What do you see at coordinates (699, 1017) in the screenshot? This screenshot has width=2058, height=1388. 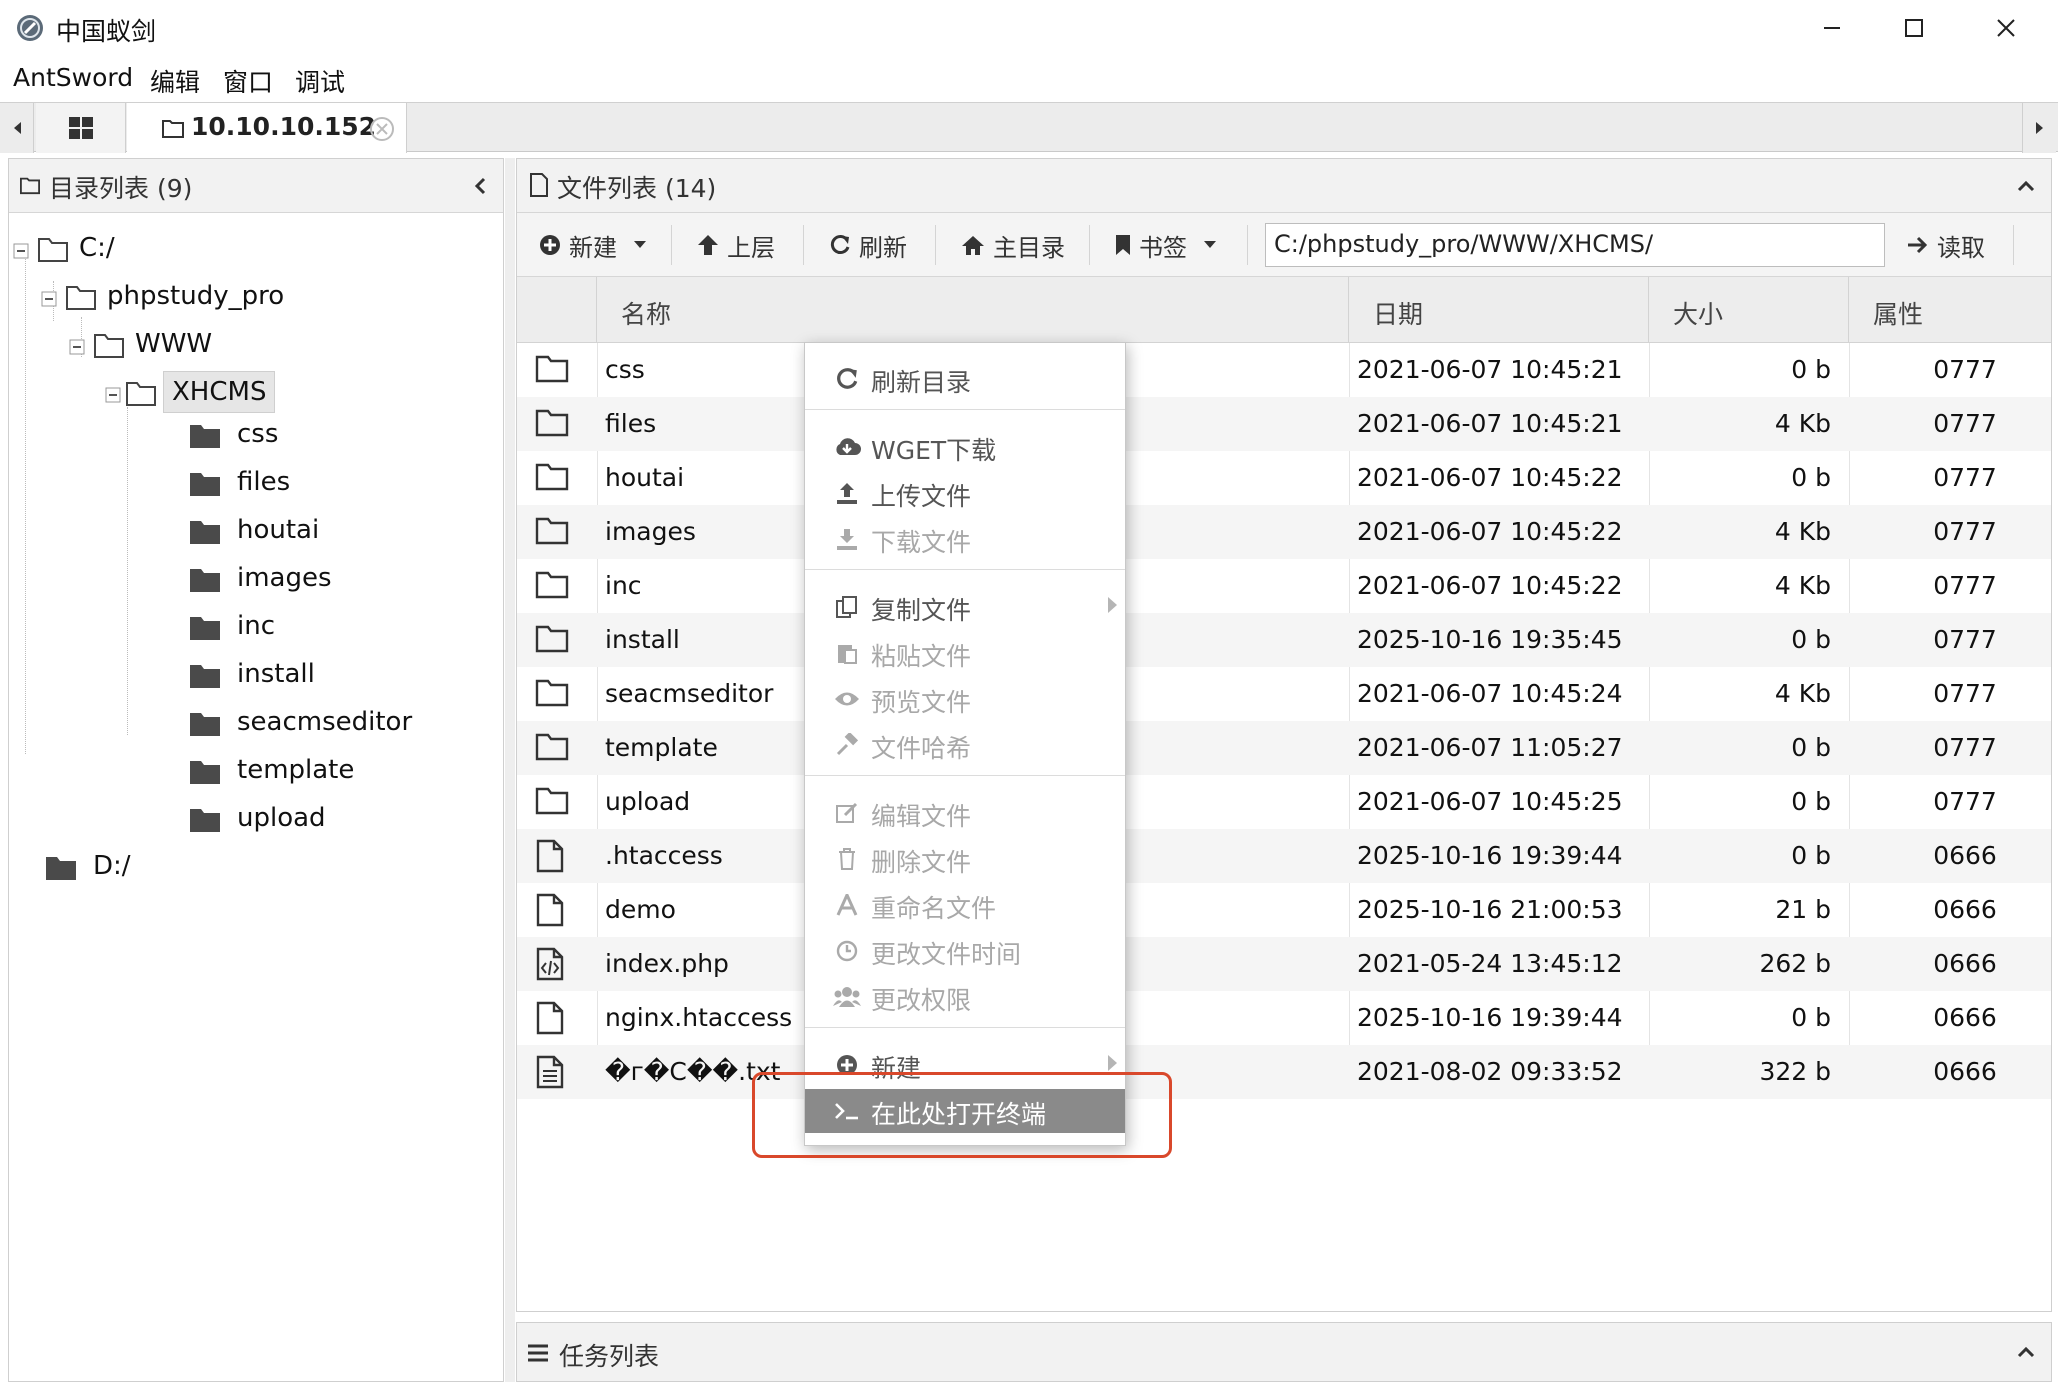 I see `file-name: nginx.htaccess` at bounding box center [699, 1017].